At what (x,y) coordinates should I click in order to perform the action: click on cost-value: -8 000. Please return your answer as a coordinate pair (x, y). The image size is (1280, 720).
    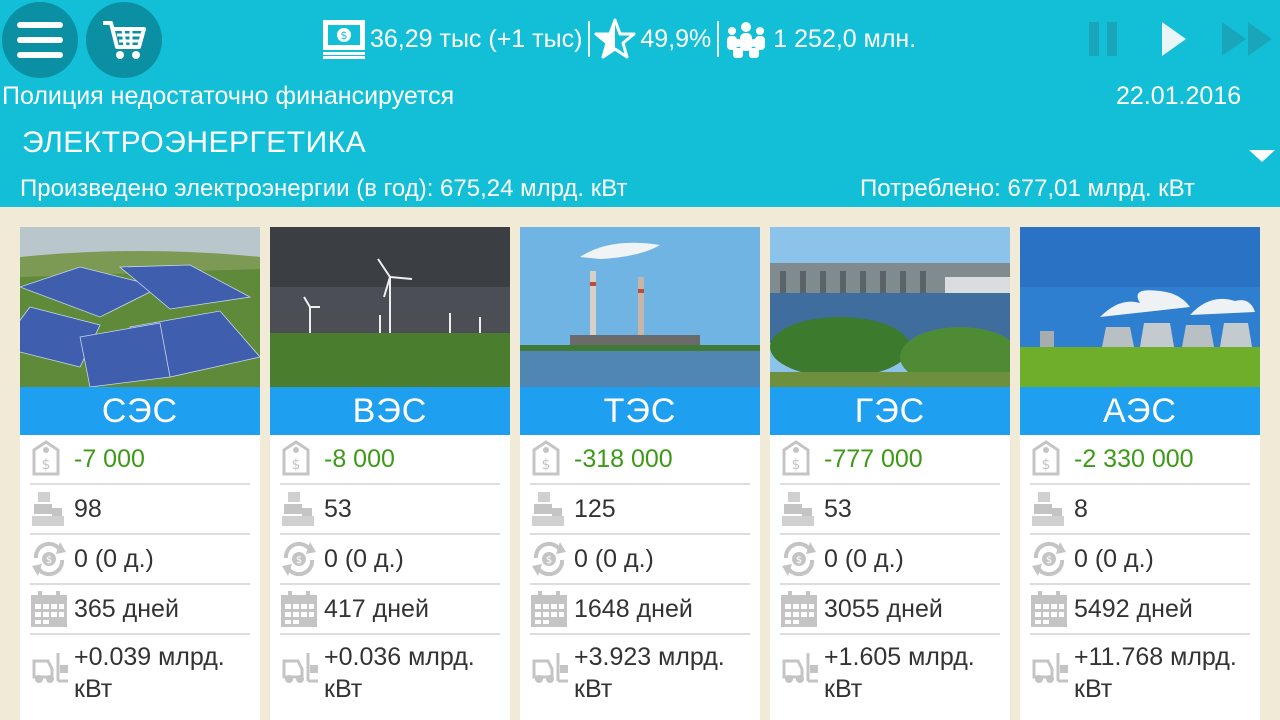
    Looking at the image, I should click on (359, 459).